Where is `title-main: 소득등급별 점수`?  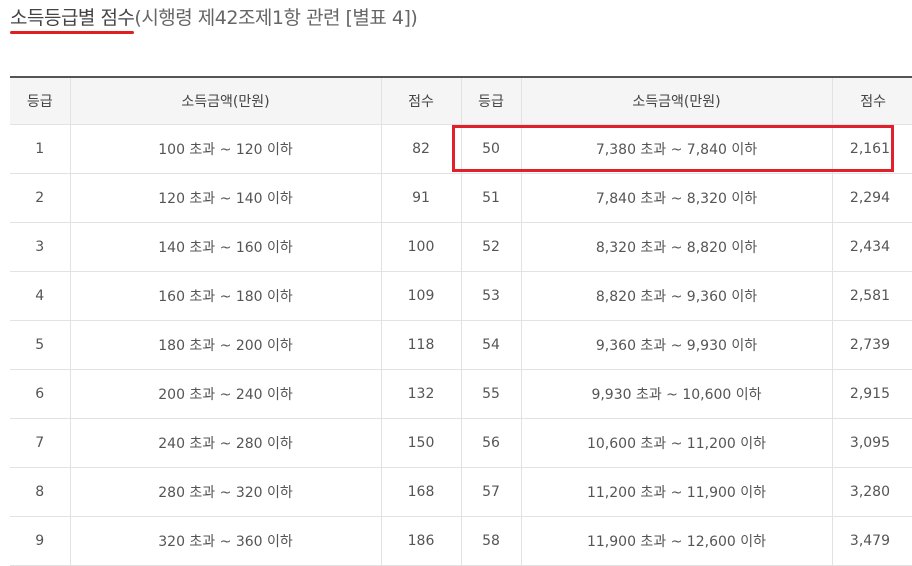 title-main: 소득등급별 점수 is located at coordinates (72, 20).